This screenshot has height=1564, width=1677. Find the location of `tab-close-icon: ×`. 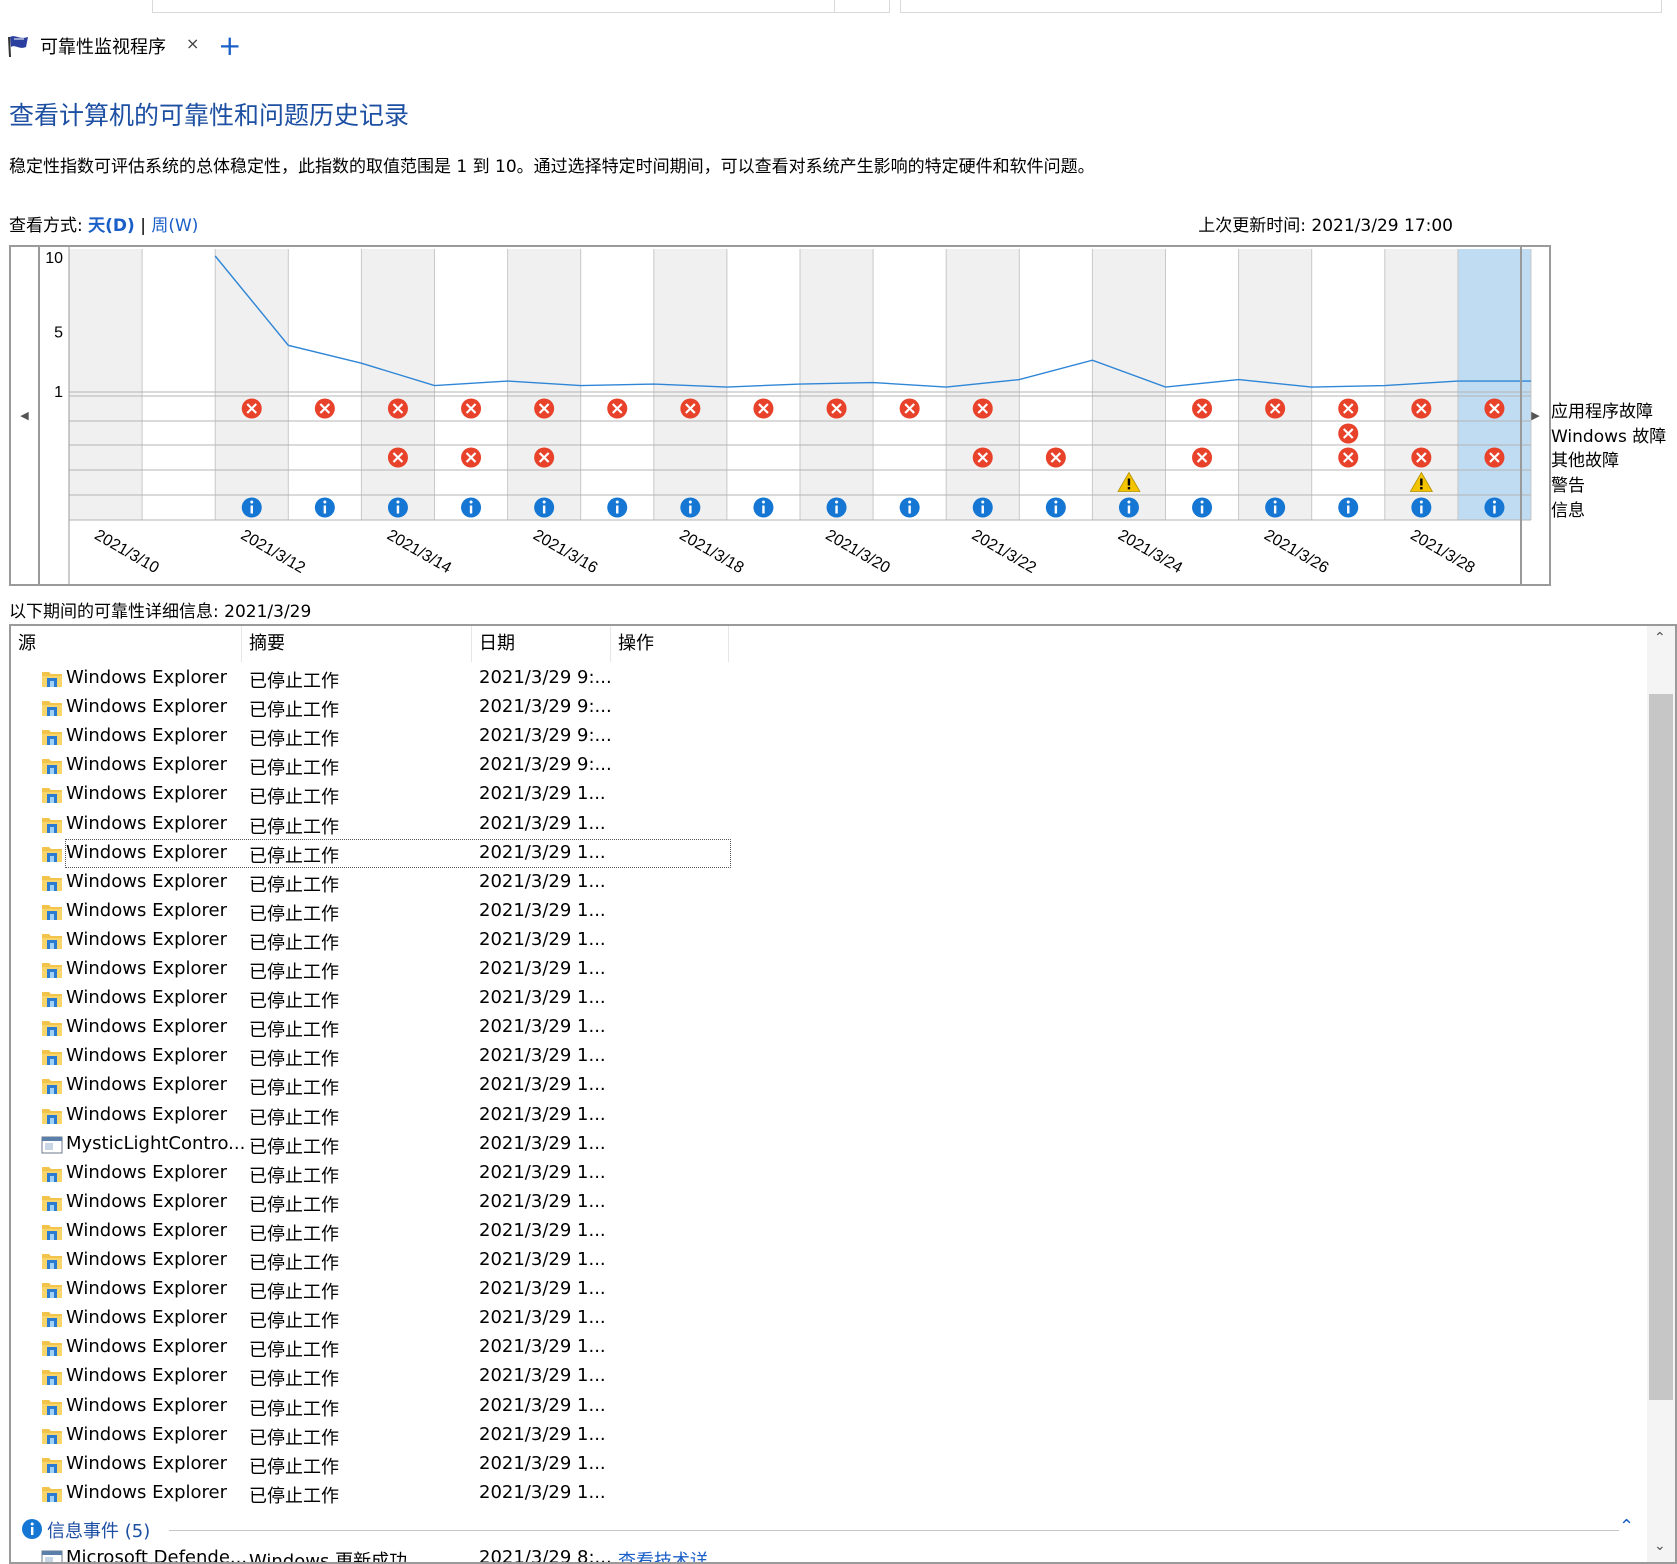

tab-close-icon: × is located at coordinates (192, 43).